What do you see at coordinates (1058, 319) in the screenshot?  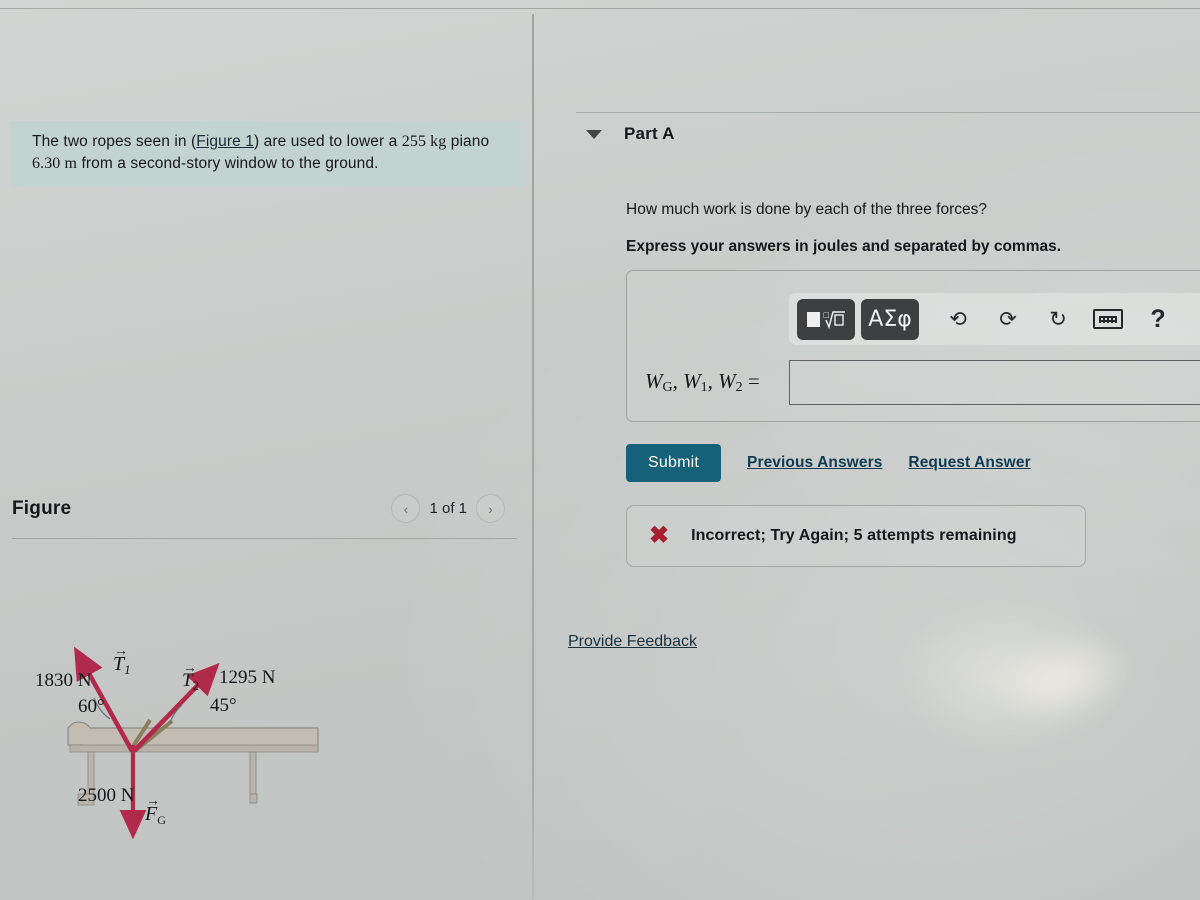 I see `refresh-circular-icon: ↻` at bounding box center [1058, 319].